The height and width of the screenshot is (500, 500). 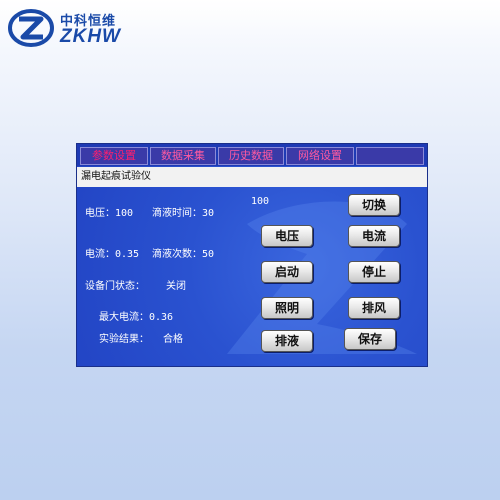 I want to click on door-status-label: 设备门状态：, so click(x=115, y=286).